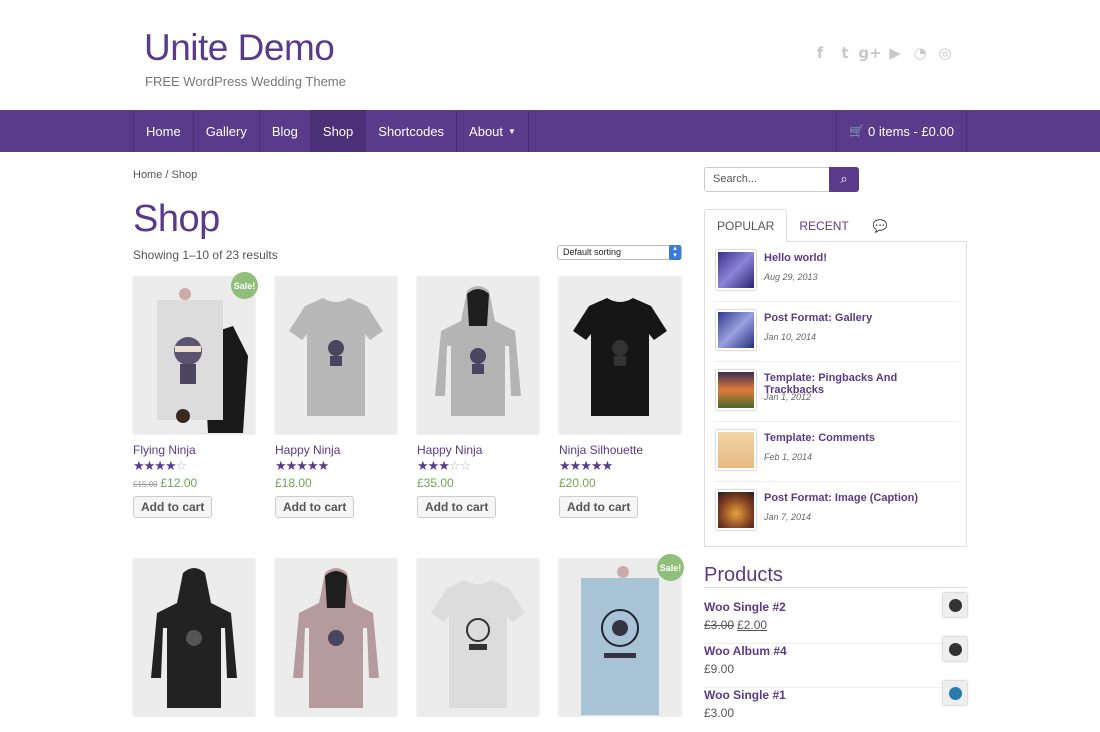 The height and width of the screenshot is (732, 1100). I want to click on star-rating: ★★★★☆, so click(160, 466).